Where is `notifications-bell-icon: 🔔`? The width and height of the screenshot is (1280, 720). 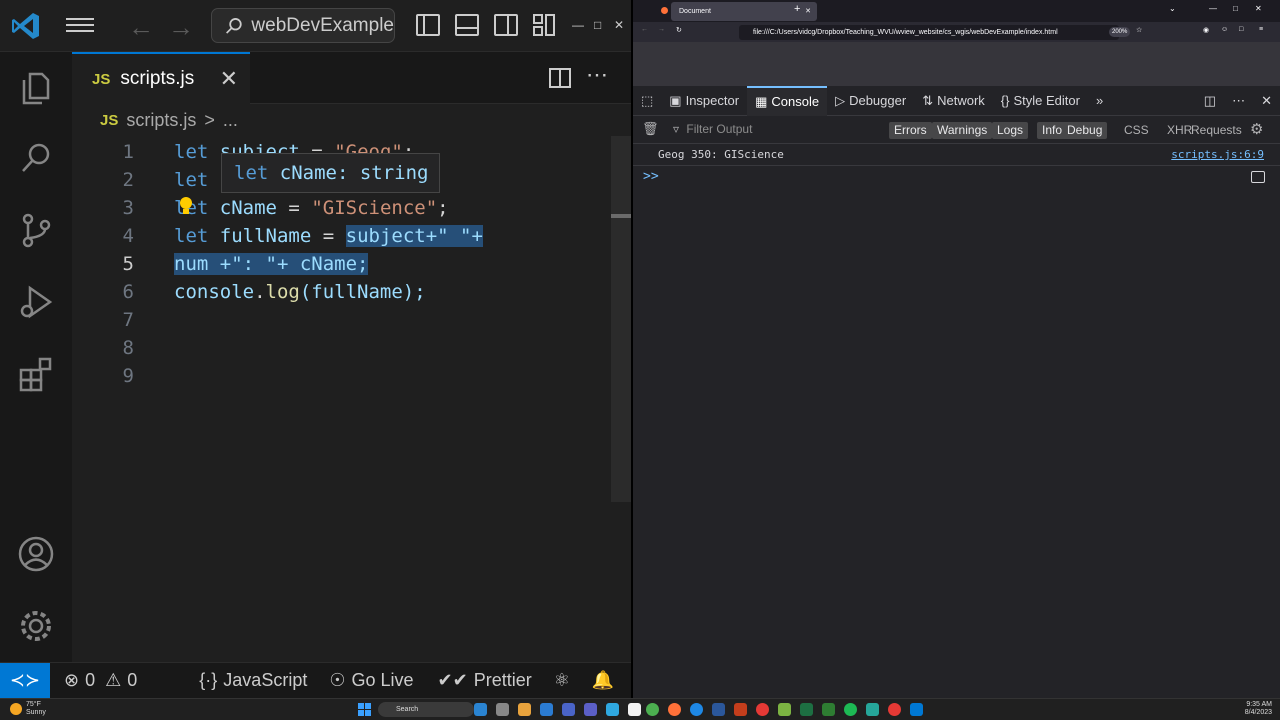
notifications-bell-icon: 🔔 is located at coordinates (603, 680).